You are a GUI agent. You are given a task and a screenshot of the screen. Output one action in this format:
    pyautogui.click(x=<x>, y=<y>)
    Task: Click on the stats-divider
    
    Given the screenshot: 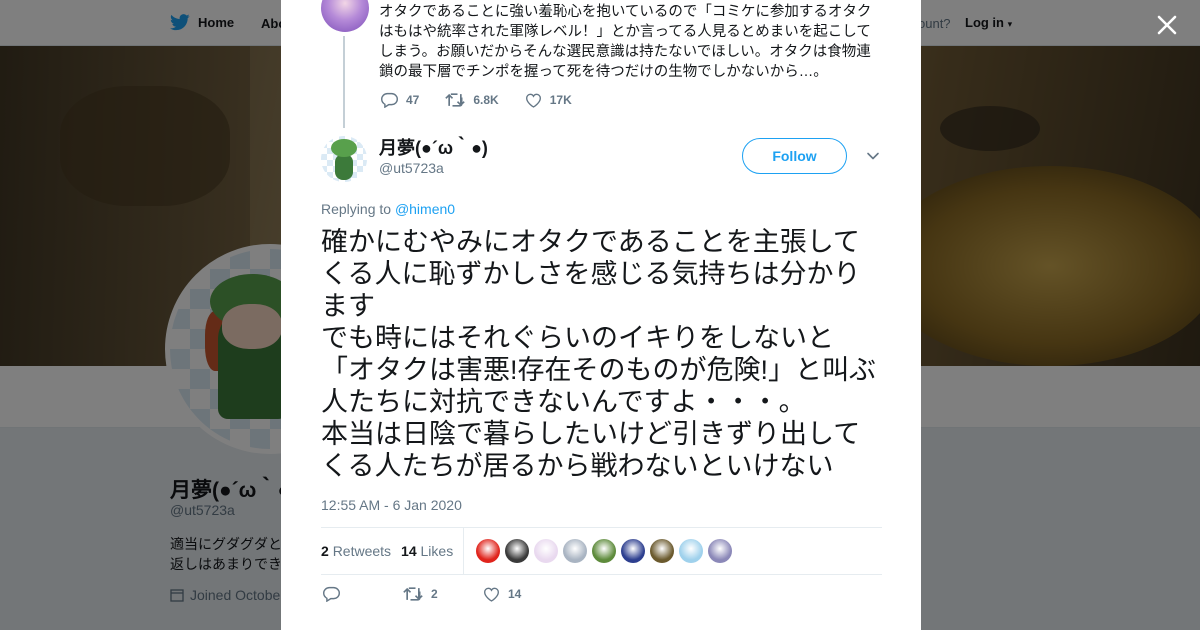 What is the action you would take?
    pyautogui.click(x=464, y=551)
    